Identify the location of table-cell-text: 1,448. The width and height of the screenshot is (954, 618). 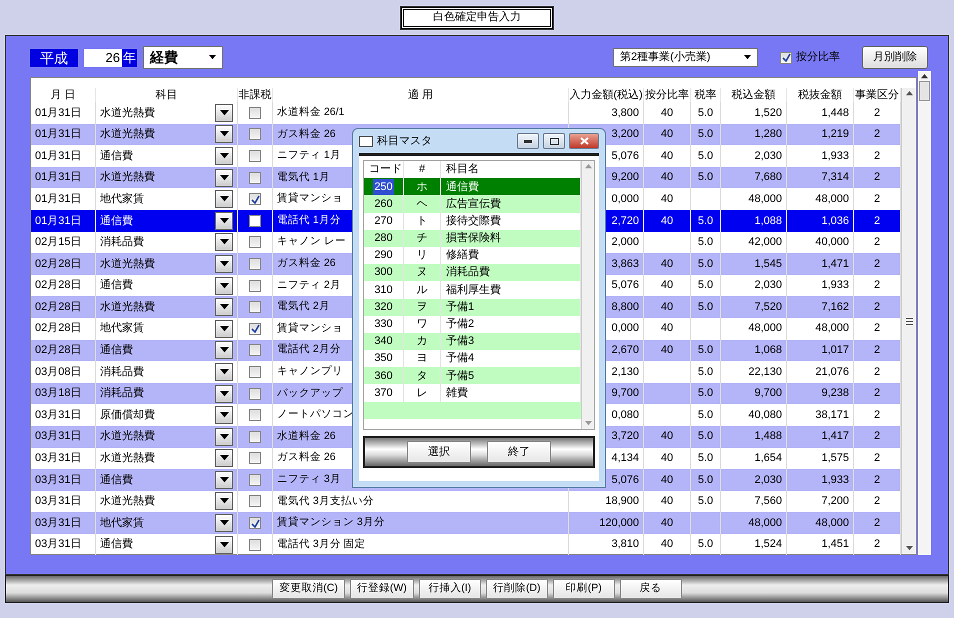
(835, 113).